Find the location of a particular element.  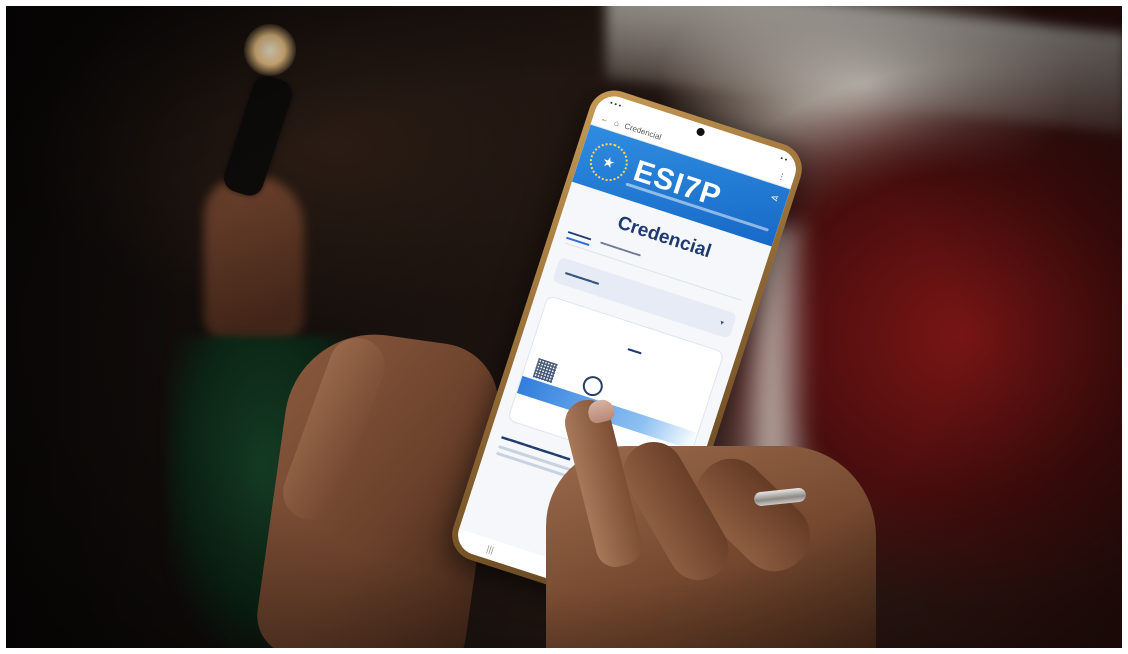

tab-second: ▬▬▬▬▬▬▬ is located at coordinates (620, 251).